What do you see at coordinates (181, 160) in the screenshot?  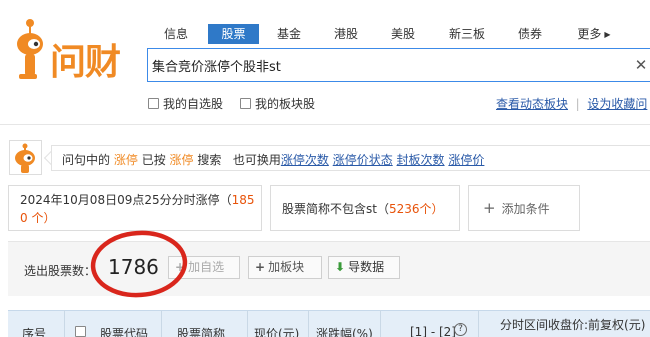 I see `hint-term-applied: 涨停` at bounding box center [181, 160].